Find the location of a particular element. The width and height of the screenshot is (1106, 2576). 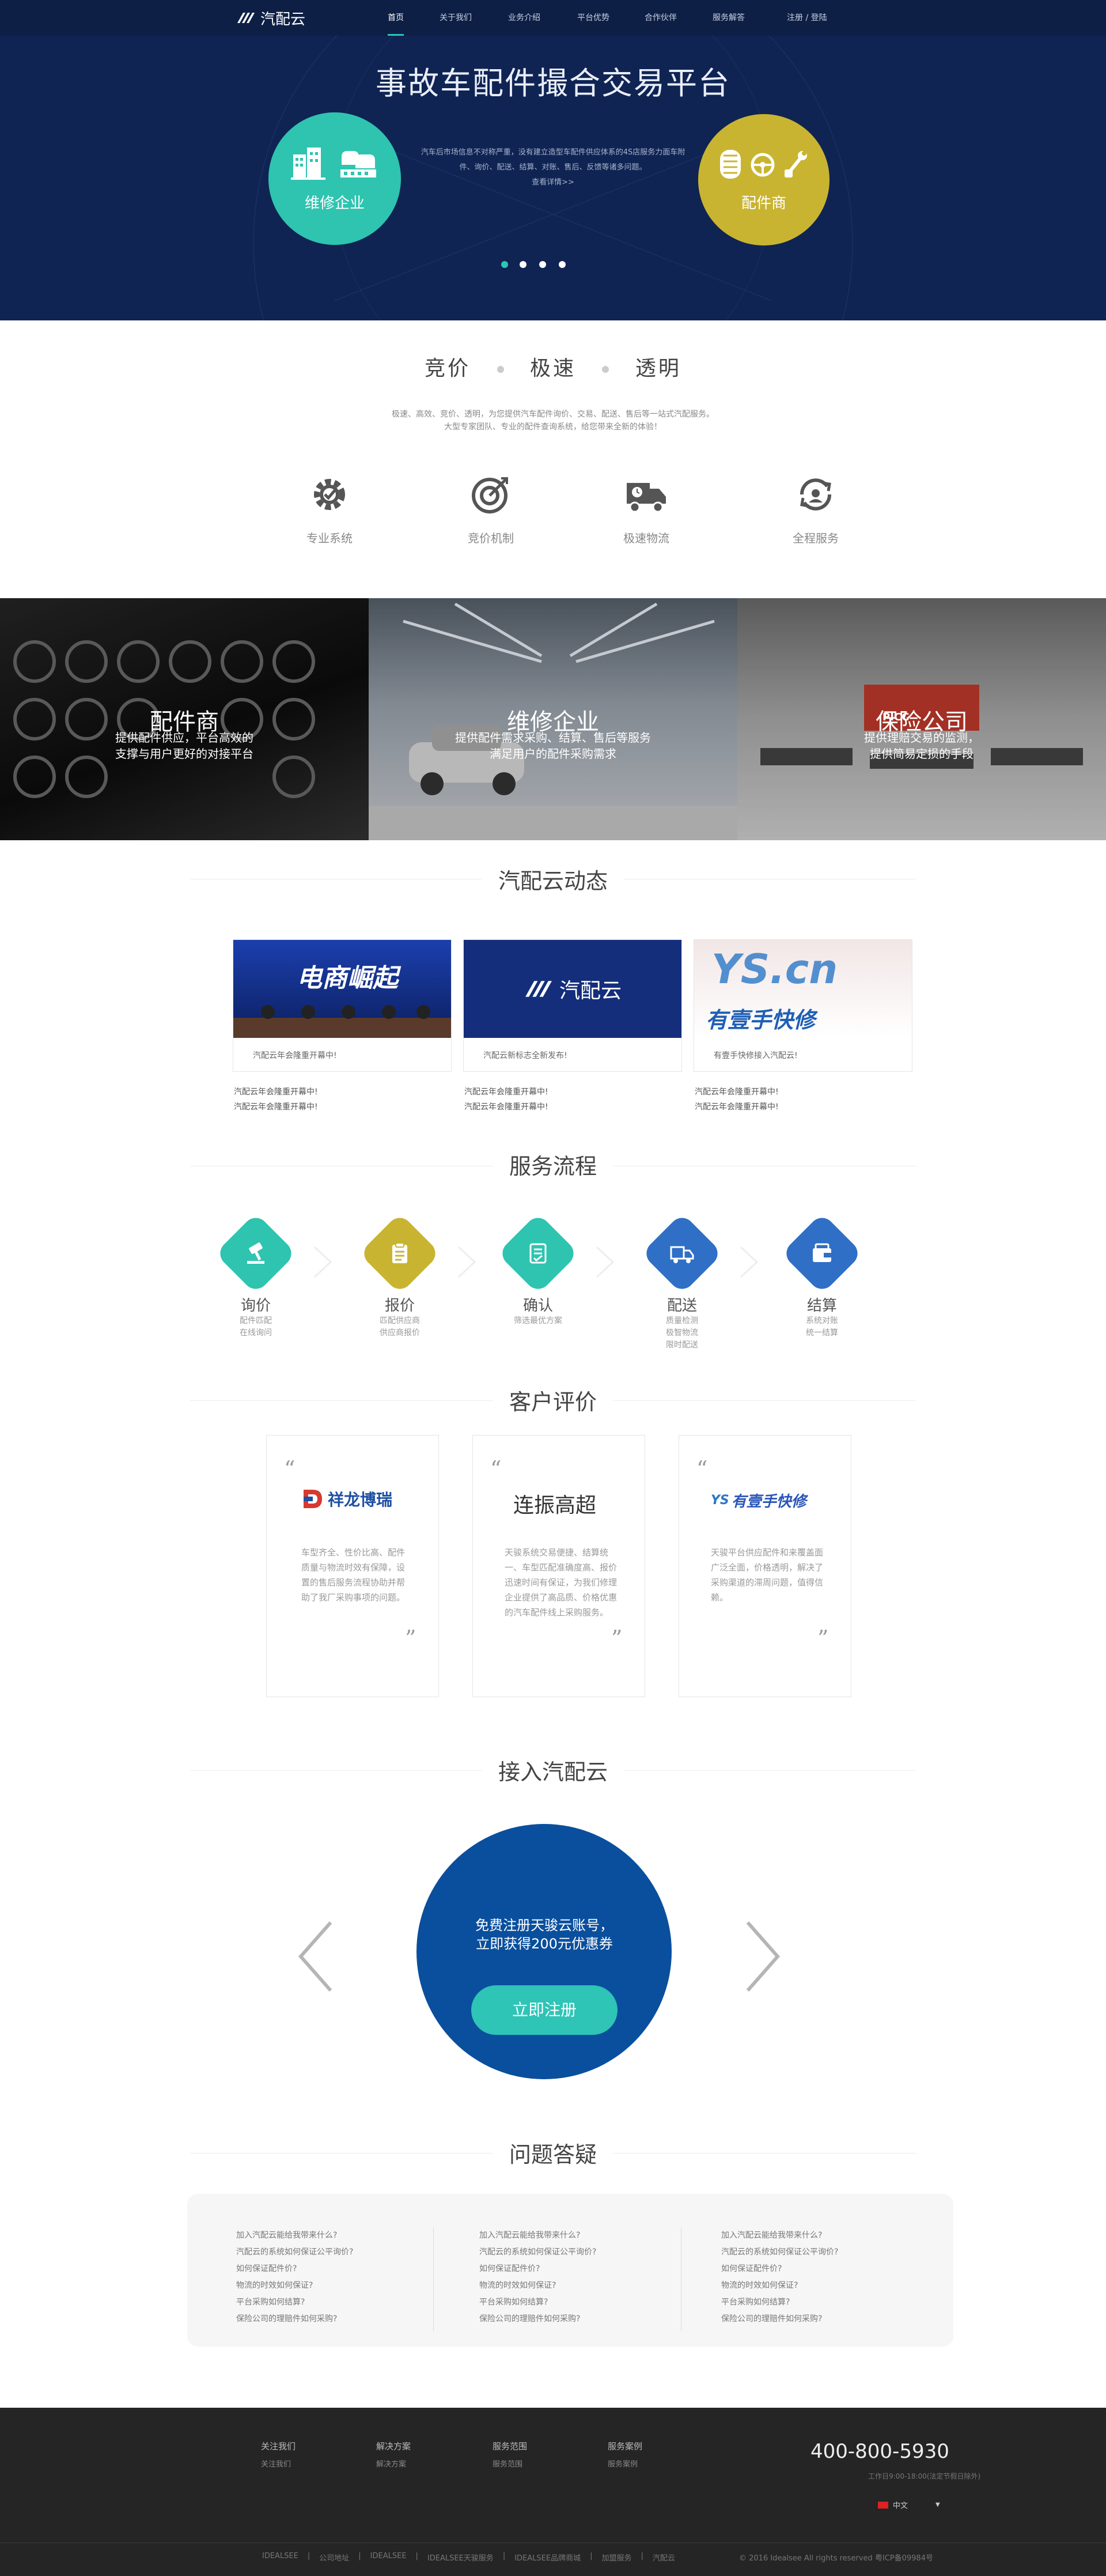

register-button: 立即注册 is located at coordinates (544, 2010).